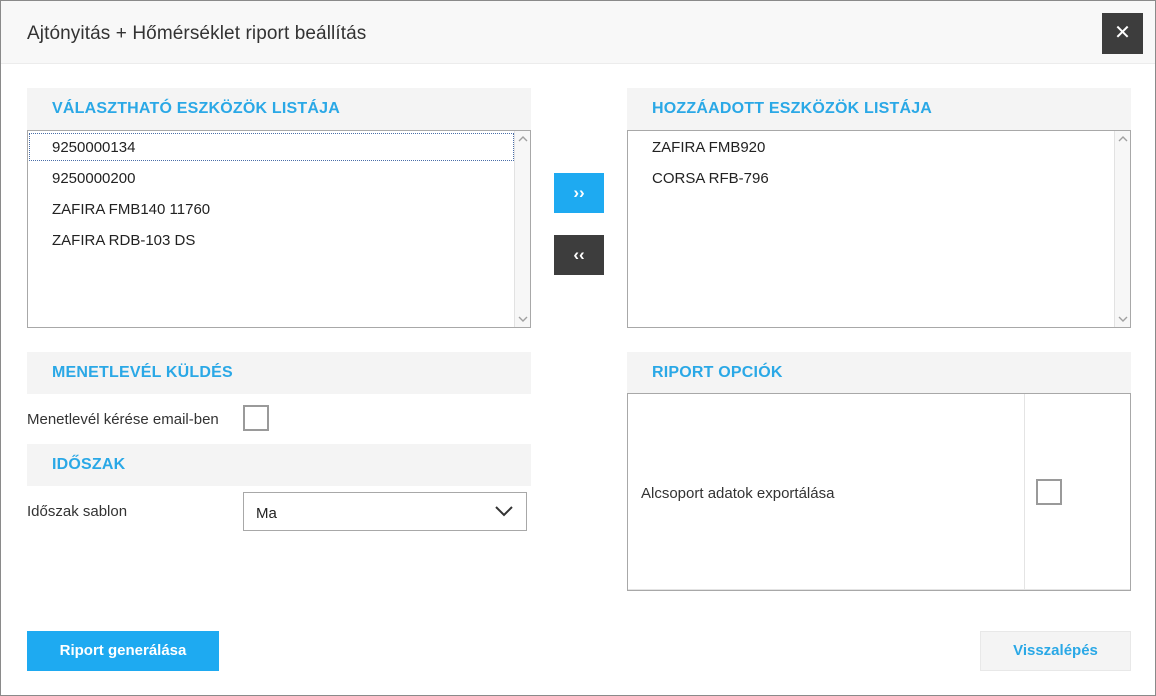  What do you see at coordinates (879, 229) in the screenshot?
I see `added-devices-list: ZAFIRA FMB920 CORSA RFB-796` at bounding box center [879, 229].